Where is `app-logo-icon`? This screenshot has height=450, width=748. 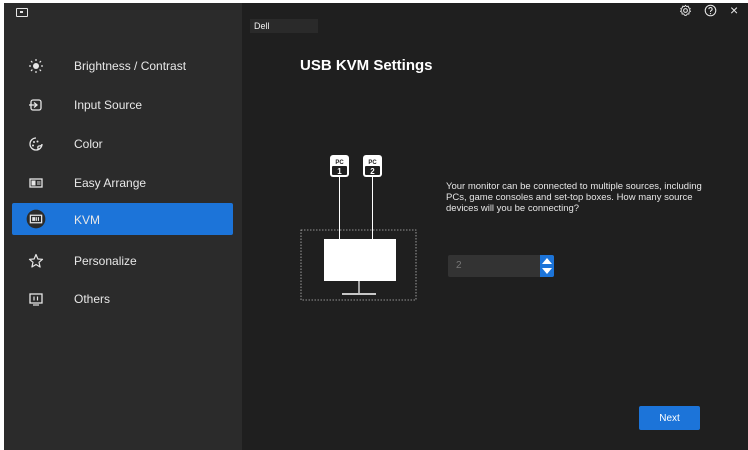 app-logo-icon is located at coordinates (22, 12).